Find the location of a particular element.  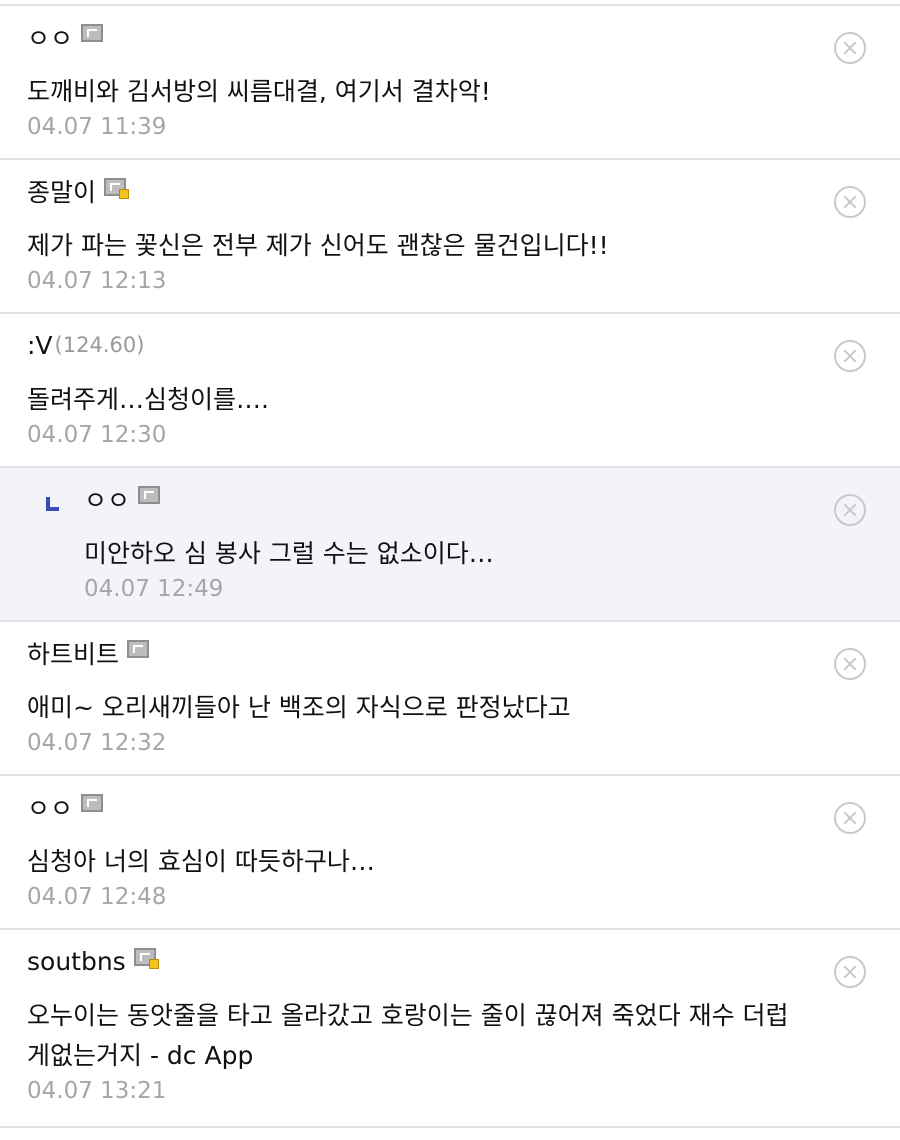

comment-ip: (124.60) is located at coordinates (99, 345).